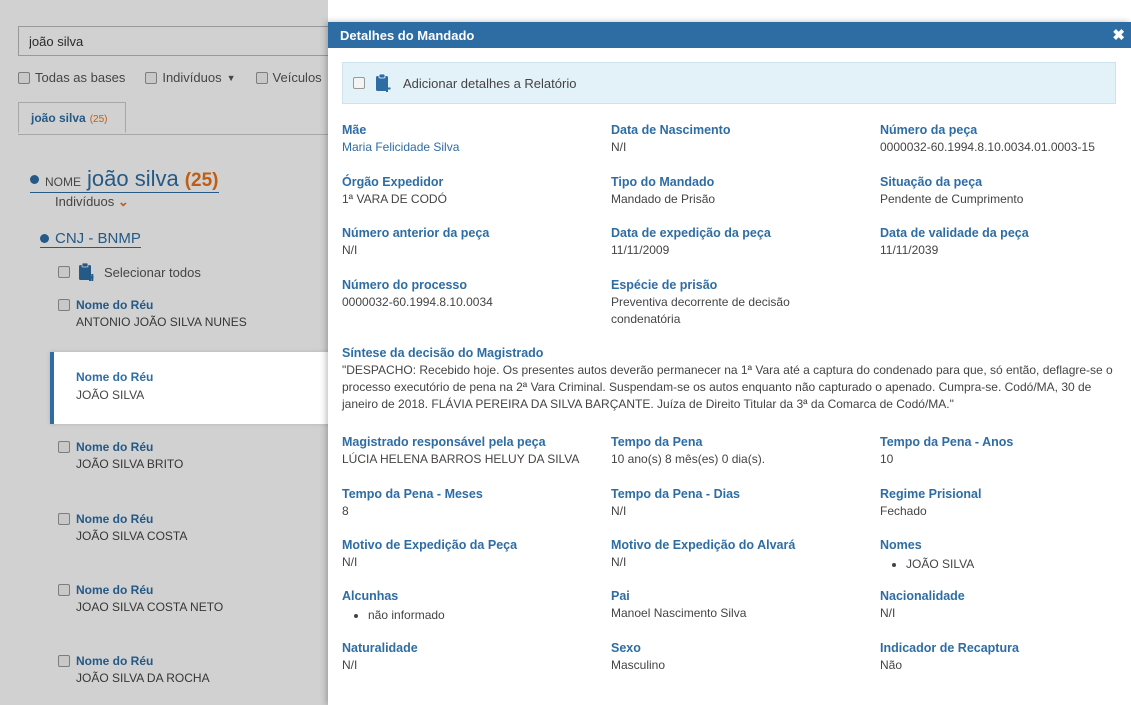 The image size is (1131, 705). I want to click on field-sentence-months: Tempo da Pena - Meses 8, so click(412, 503).